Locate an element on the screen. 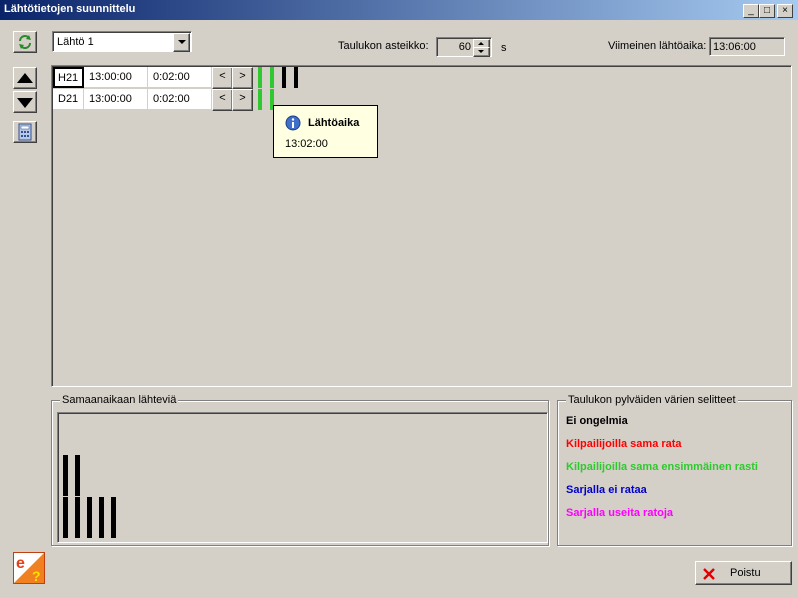 This screenshot has width=798, height=598. start-select-value: Lähtö 1 is located at coordinates (75, 42).